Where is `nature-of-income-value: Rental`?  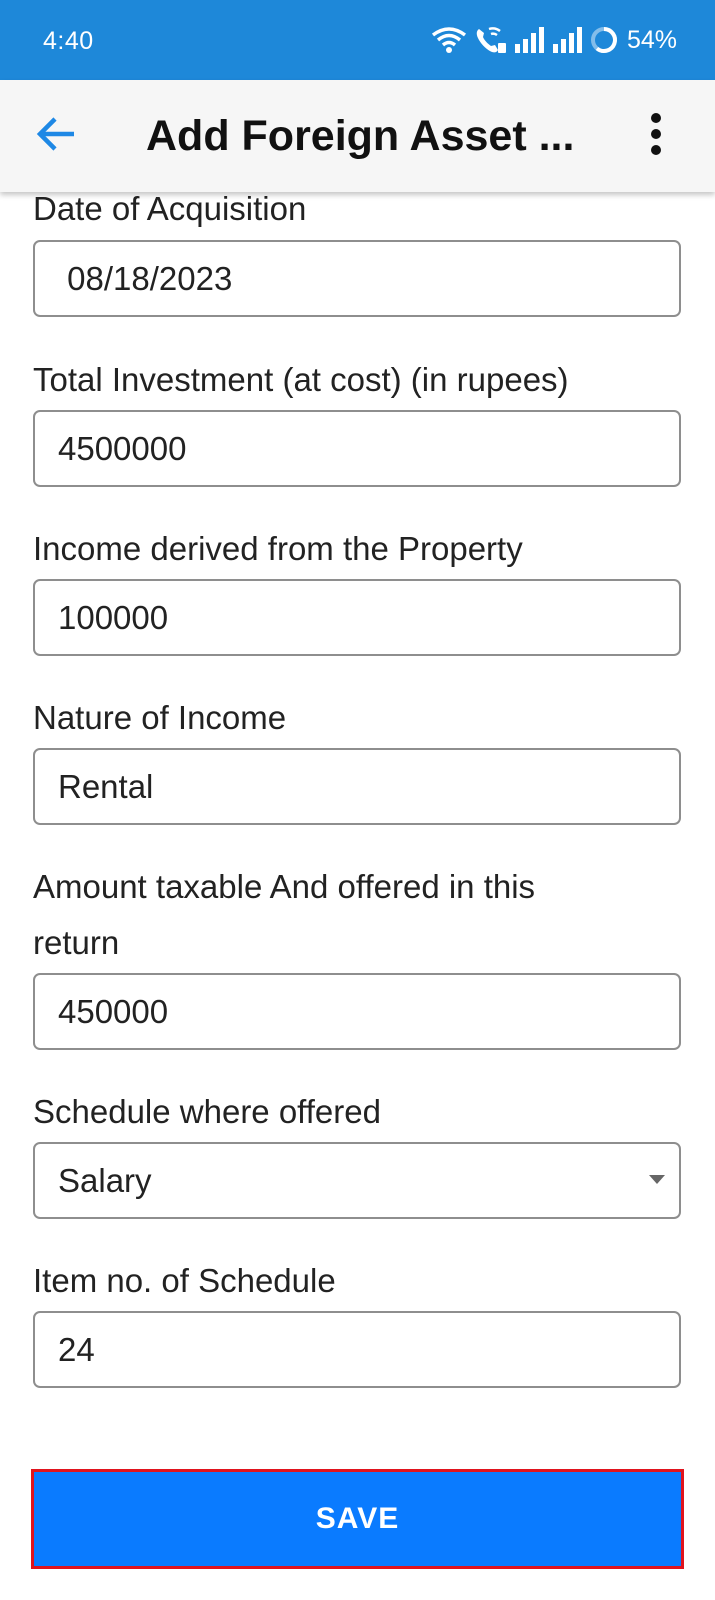 nature-of-income-value: Rental is located at coordinates (106, 786).